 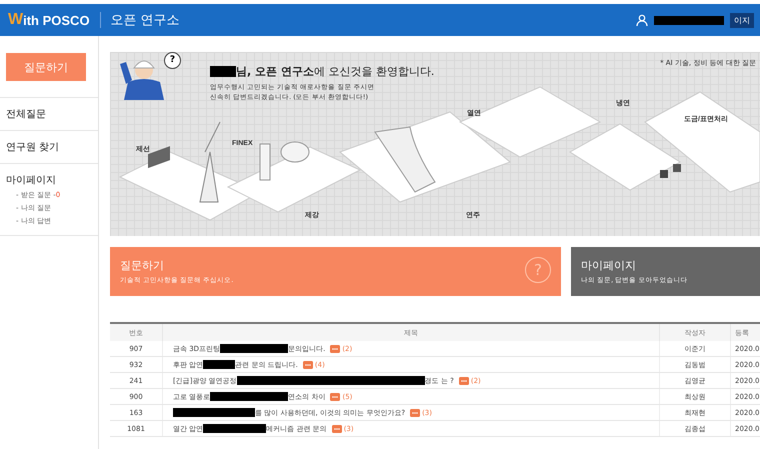 I want to click on card-title: 질문하기, so click(x=142, y=265).